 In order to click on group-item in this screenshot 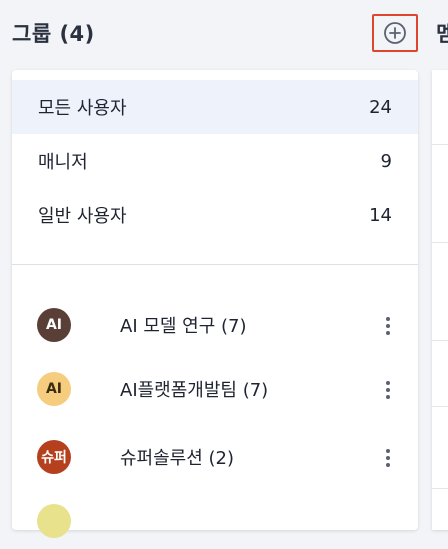, I will do `click(215, 522)`.